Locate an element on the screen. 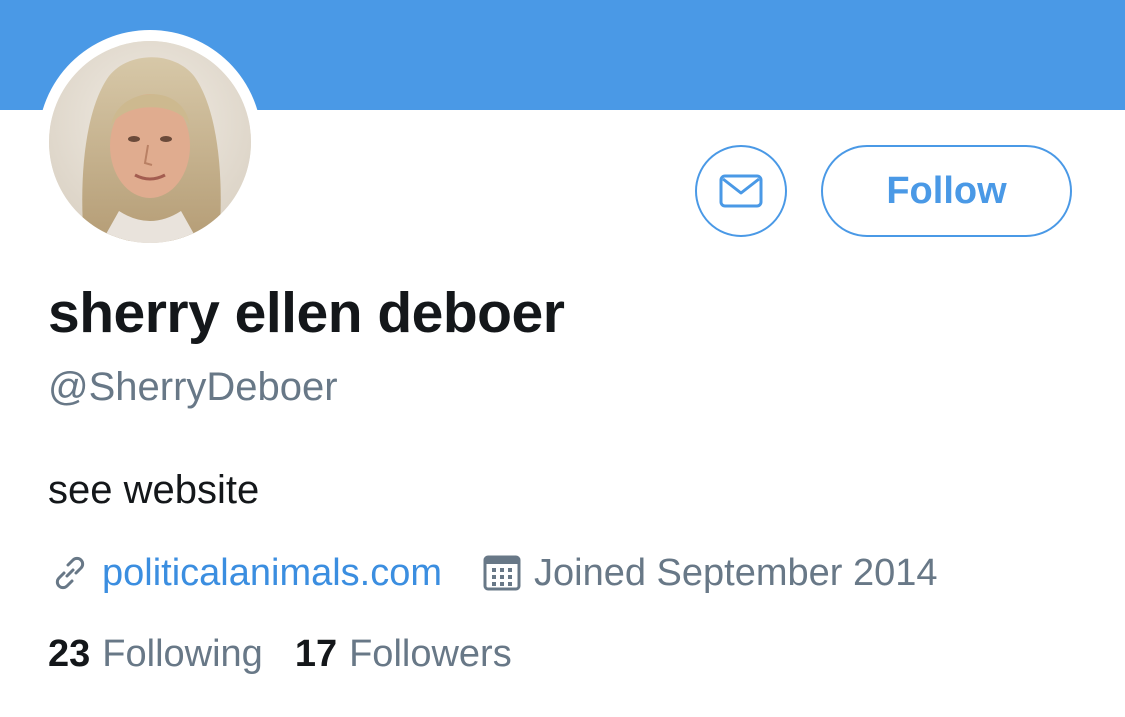 Image resolution: width=1125 pixels, height=717 pixels. user-handle: @SherryDeboer is located at coordinates (193, 387).